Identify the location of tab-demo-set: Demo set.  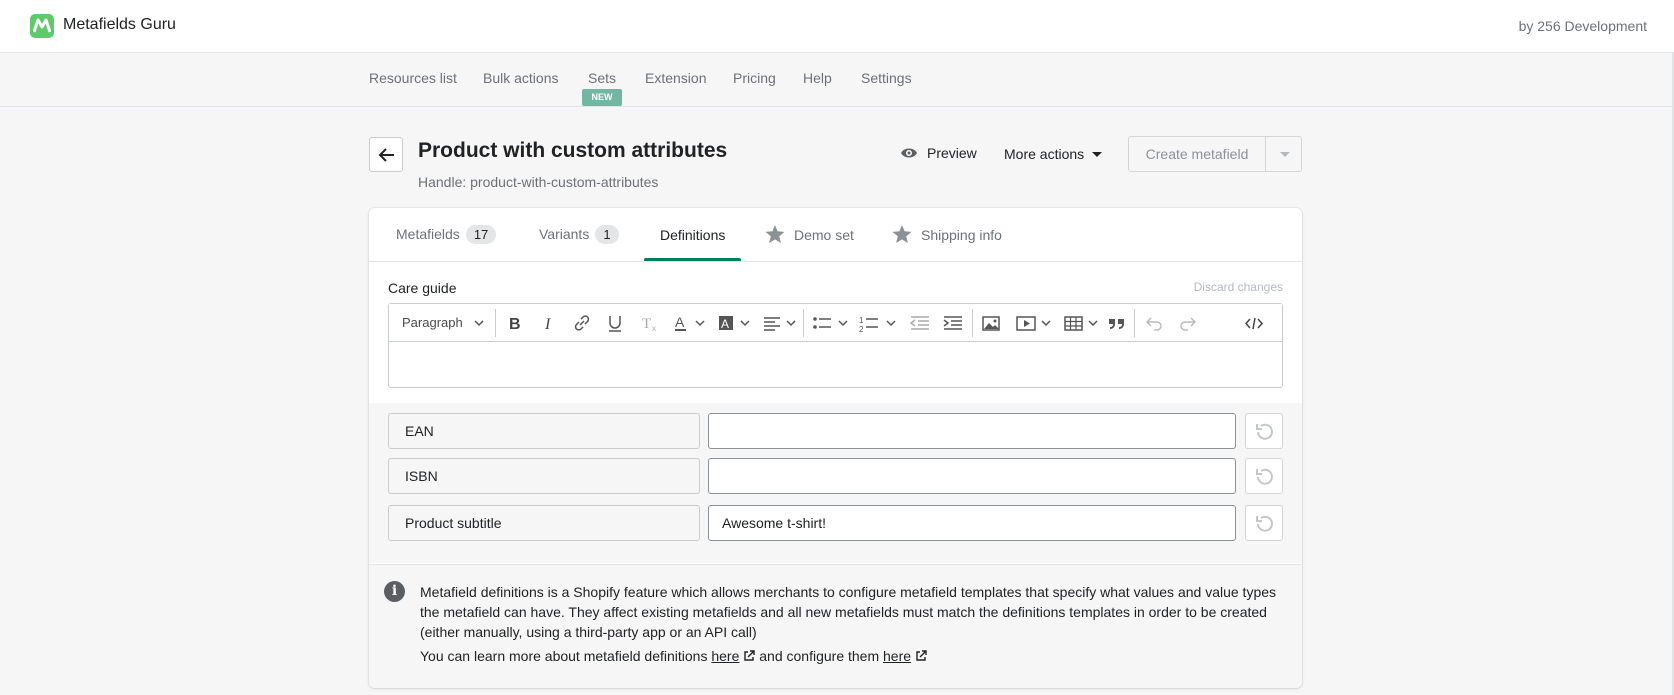
(809, 234).